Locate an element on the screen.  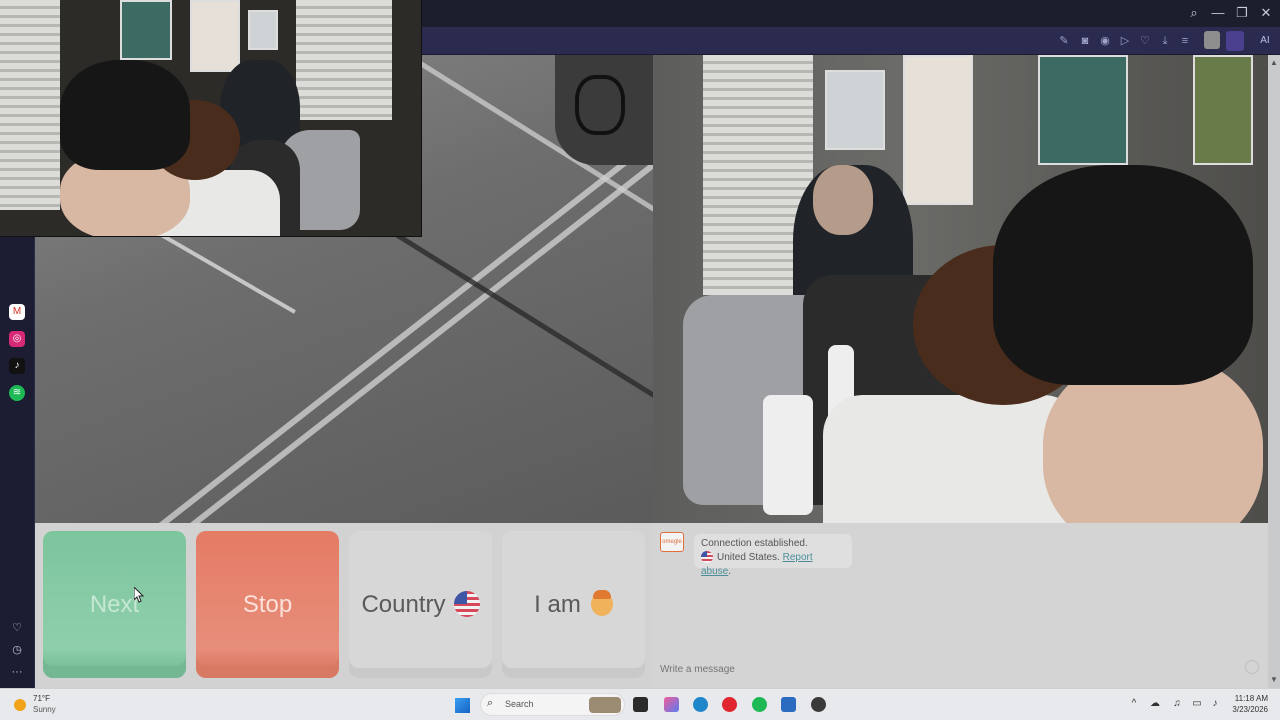
menu-icon: ≡ is located at coordinates (1185, 41).